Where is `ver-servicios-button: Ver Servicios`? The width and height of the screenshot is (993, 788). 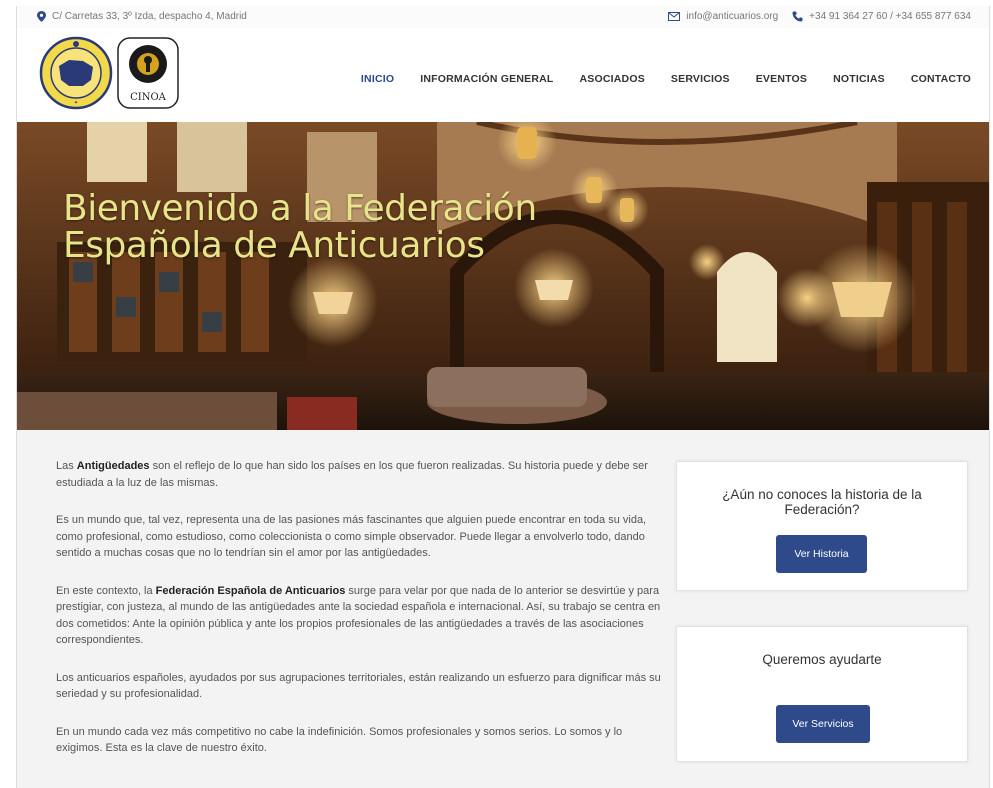
ver-servicios-button: Ver Servicios is located at coordinates (823, 724).